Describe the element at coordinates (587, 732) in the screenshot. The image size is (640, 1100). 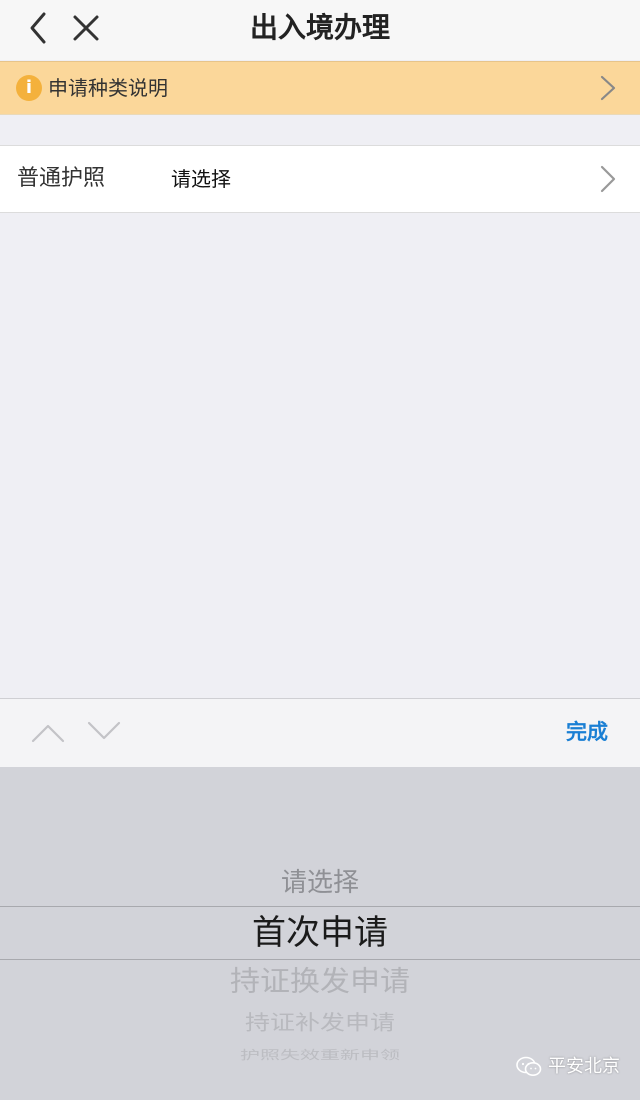
I see `done-button: 完成` at that location.